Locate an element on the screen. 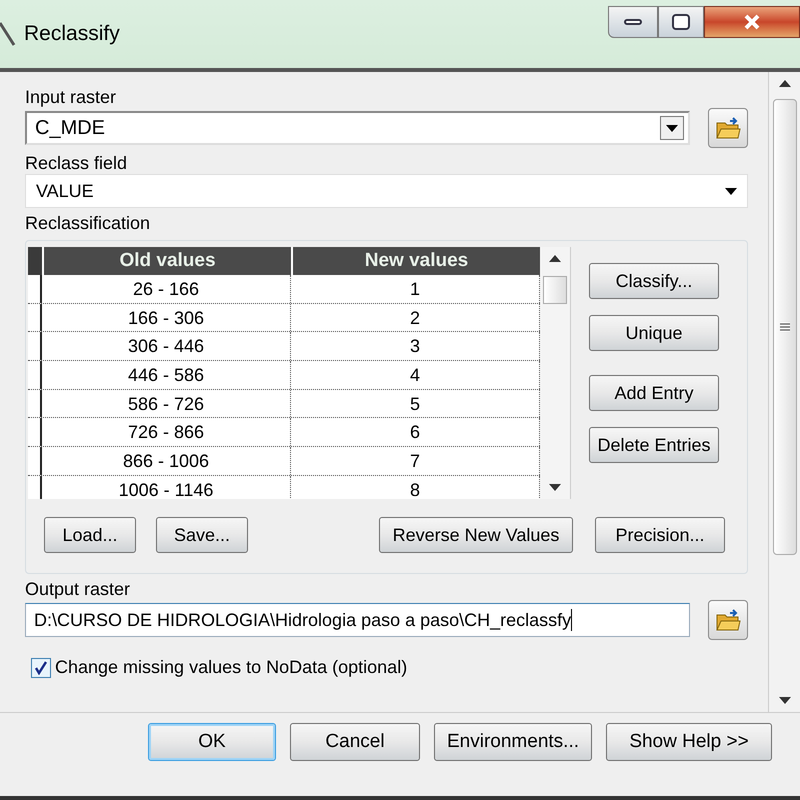 This screenshot has width=800, height=800. grip-icon is located at coordinates (785, 327).